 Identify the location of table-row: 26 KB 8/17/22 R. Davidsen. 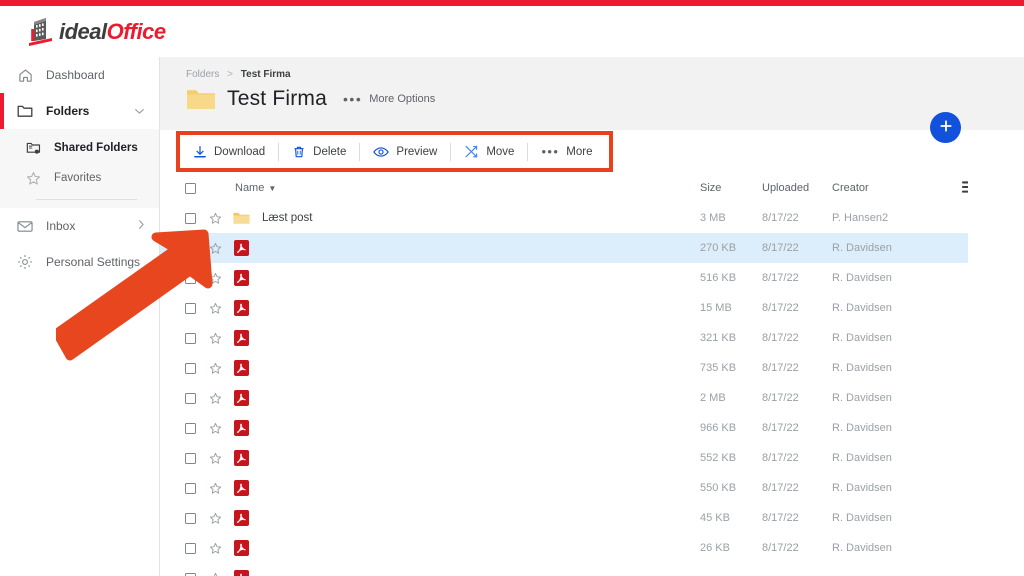
(592, 548).